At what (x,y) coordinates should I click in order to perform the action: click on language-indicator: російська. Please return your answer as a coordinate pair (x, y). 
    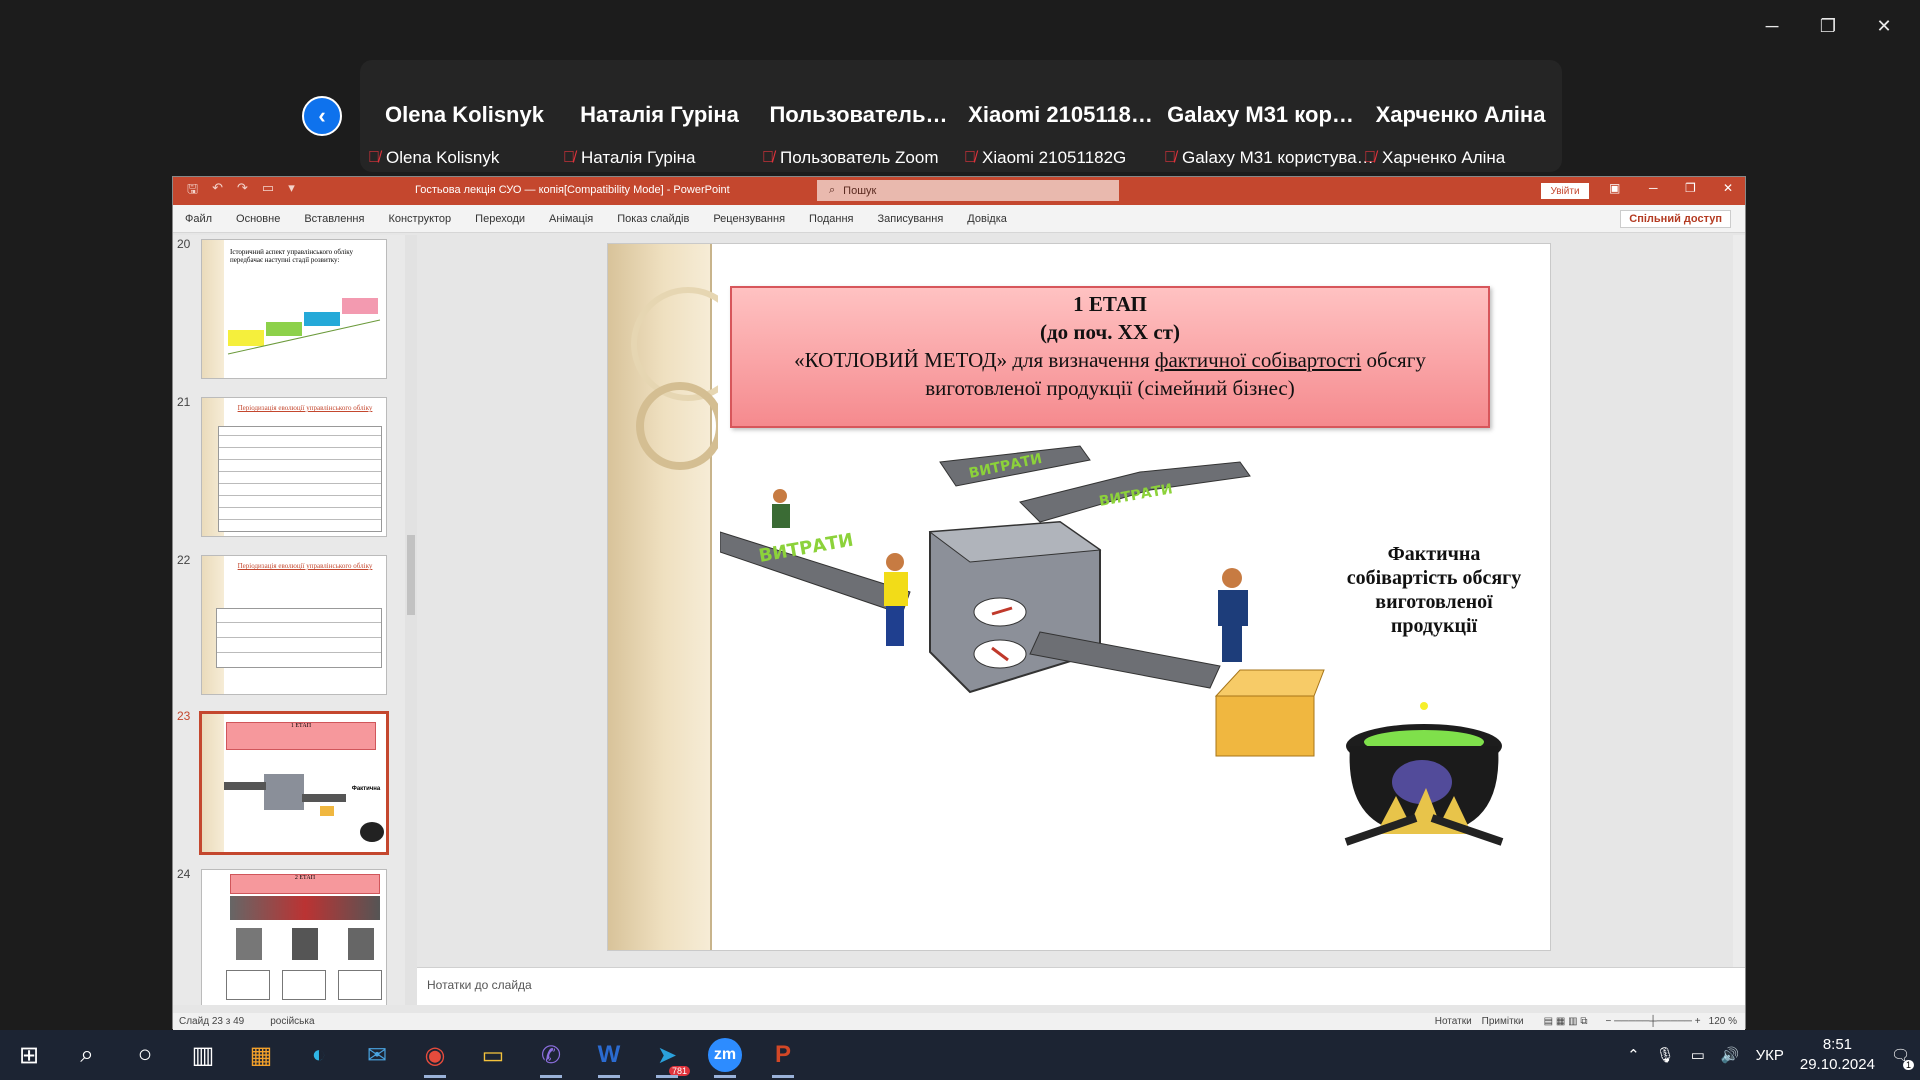
    Looking at the image, I should click on (292, 1021).